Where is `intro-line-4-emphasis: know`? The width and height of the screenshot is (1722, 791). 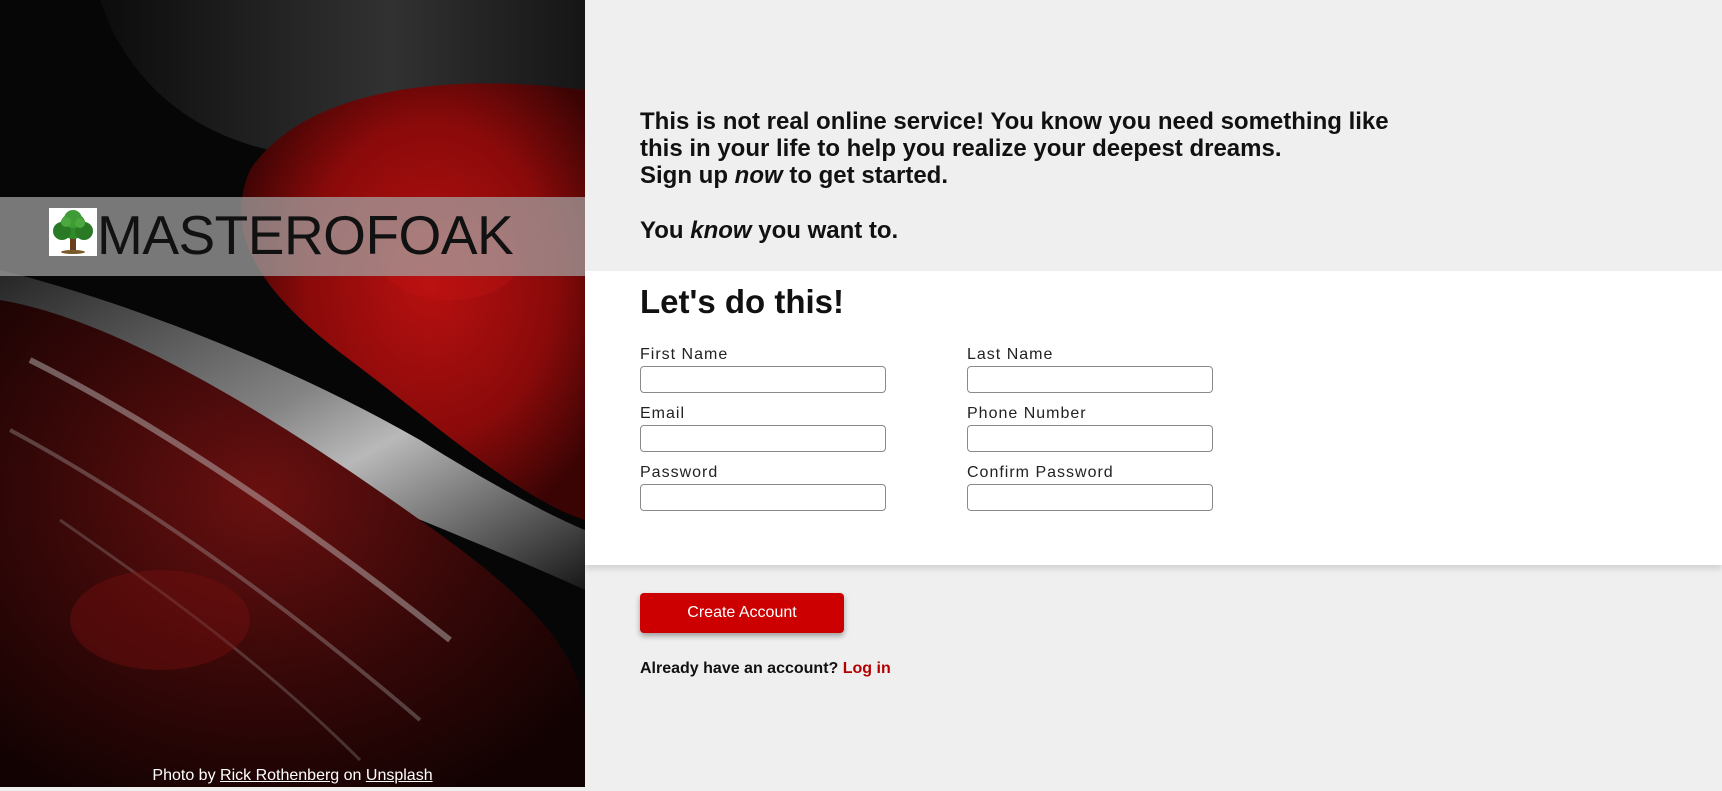 intro-line-4-emphasis: know is located at coordinates (721, 230).